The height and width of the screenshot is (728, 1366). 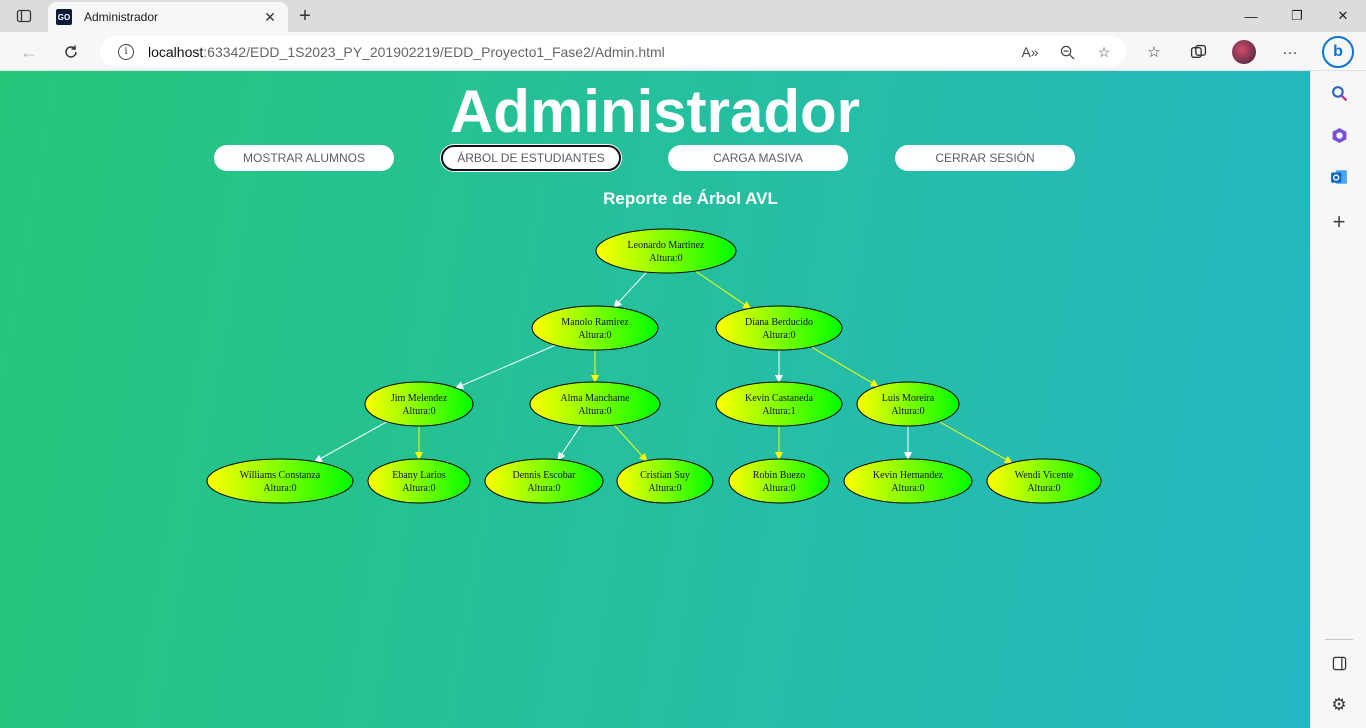 What do you see at coordinates (419, 398) in the screenshot?
I see `tree-node-name: Jim Melendez` at bounding box center [419, 398].